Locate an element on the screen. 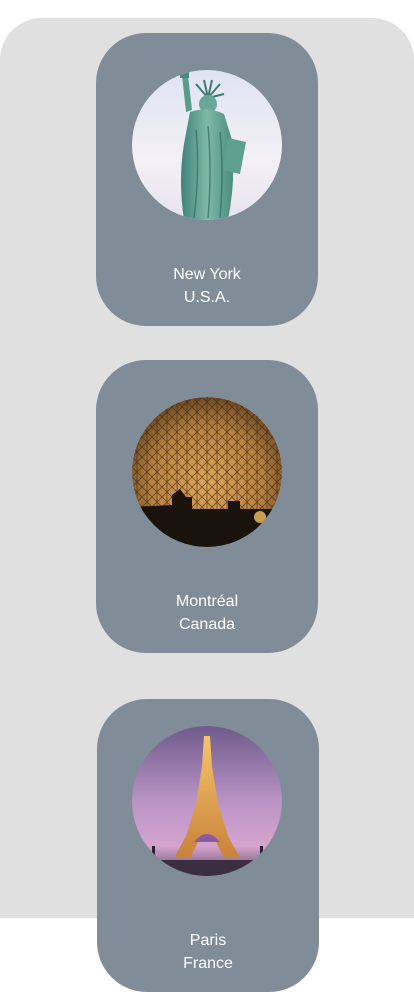 This screenshot has height=992, width=414. country-name: France is located at coordinates (208, 963).